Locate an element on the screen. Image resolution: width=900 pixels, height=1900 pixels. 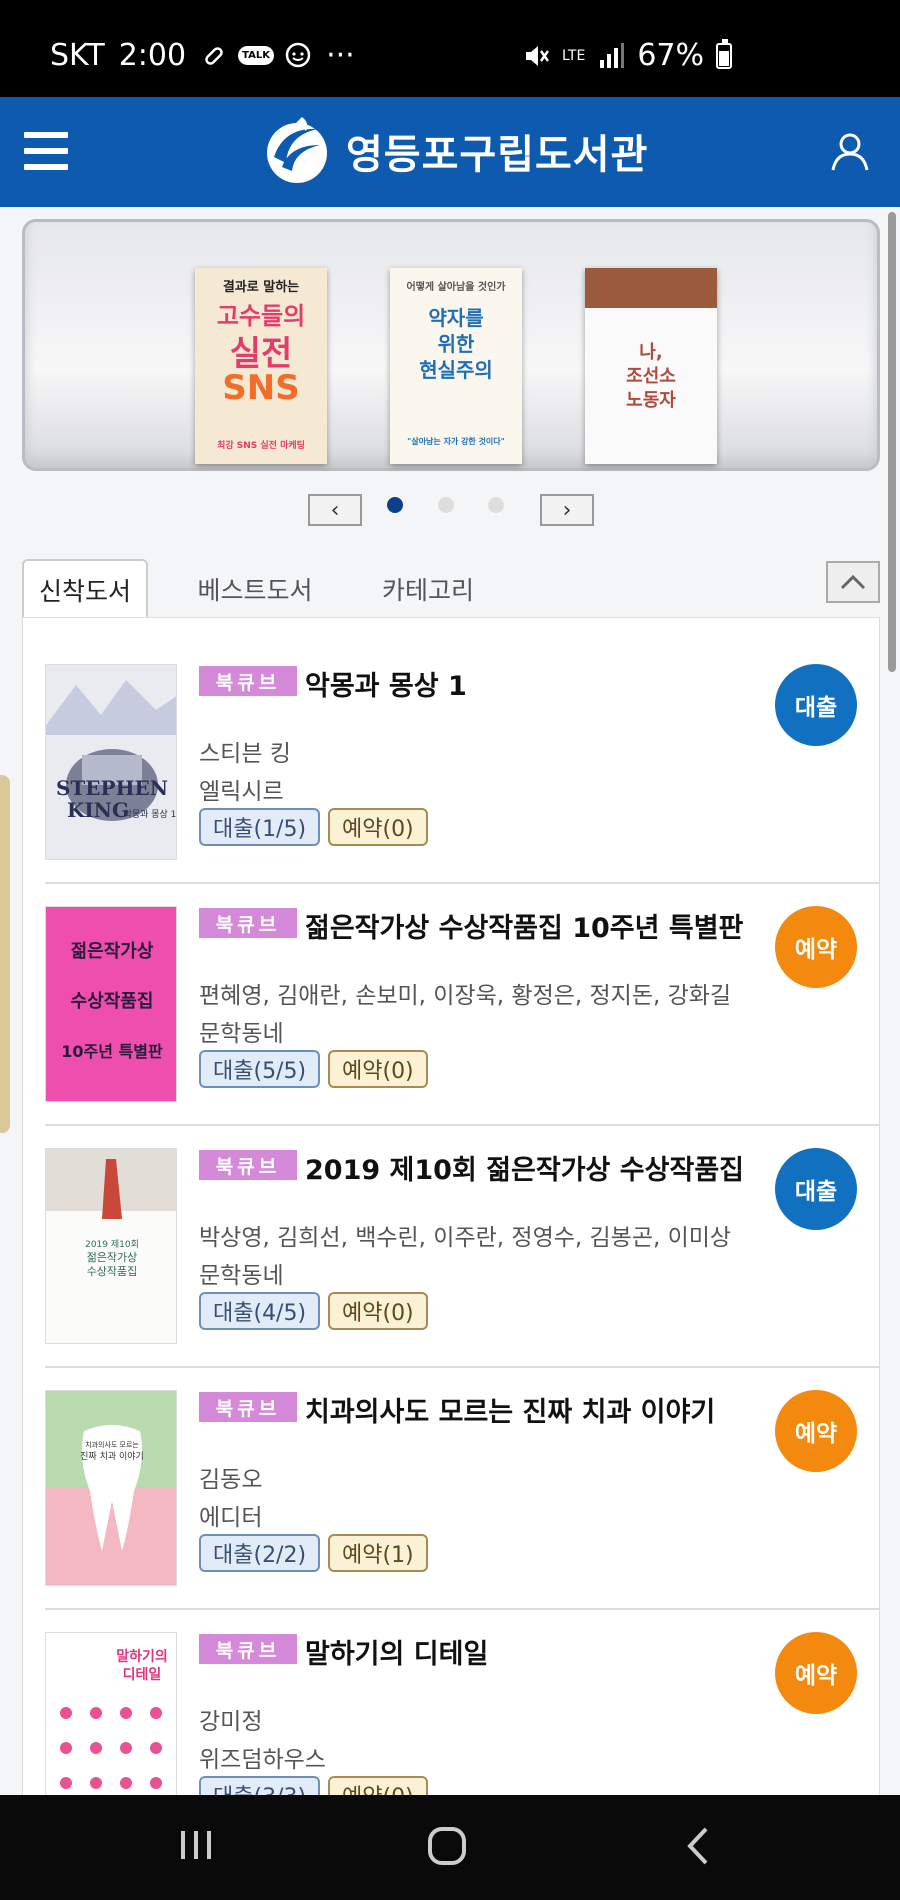
library-name: 영등포구립도서관 is located at coordinates (497, 155).